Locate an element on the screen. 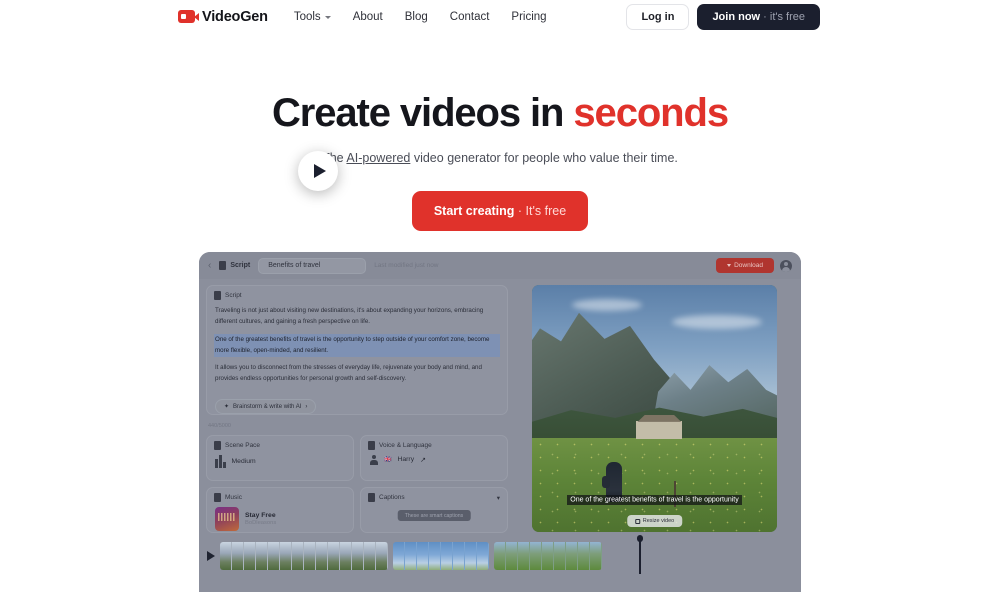 The width and height of the screenshot is (1000, 592). toolbar-actions: Download is located at coordinates (754, 265).